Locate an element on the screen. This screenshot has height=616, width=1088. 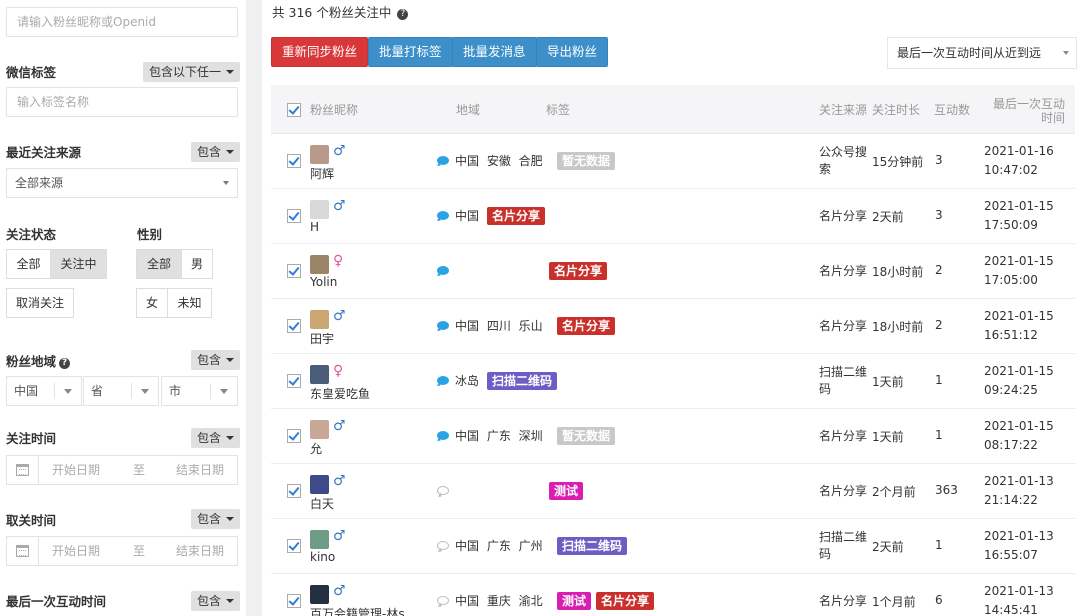
gender-male: 男 is located at coordinates (197, 264).